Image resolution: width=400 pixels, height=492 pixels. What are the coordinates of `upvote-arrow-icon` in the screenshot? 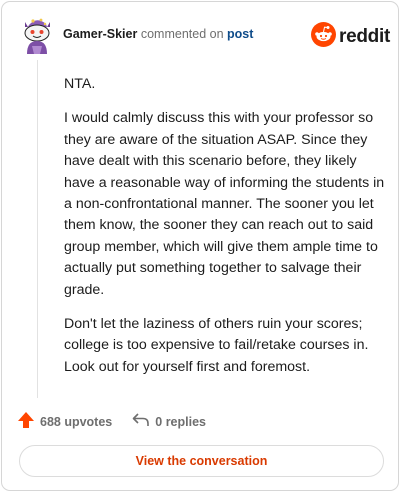 It's located at (26, 421).